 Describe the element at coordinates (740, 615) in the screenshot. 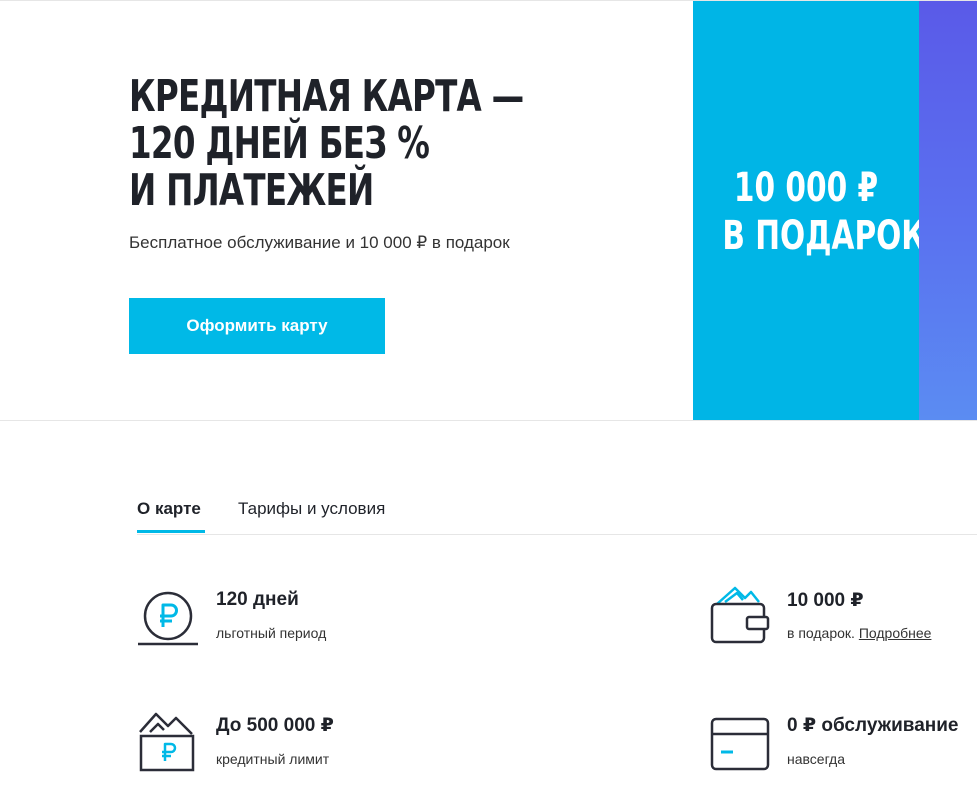

I see `wallet-icon` at that location.